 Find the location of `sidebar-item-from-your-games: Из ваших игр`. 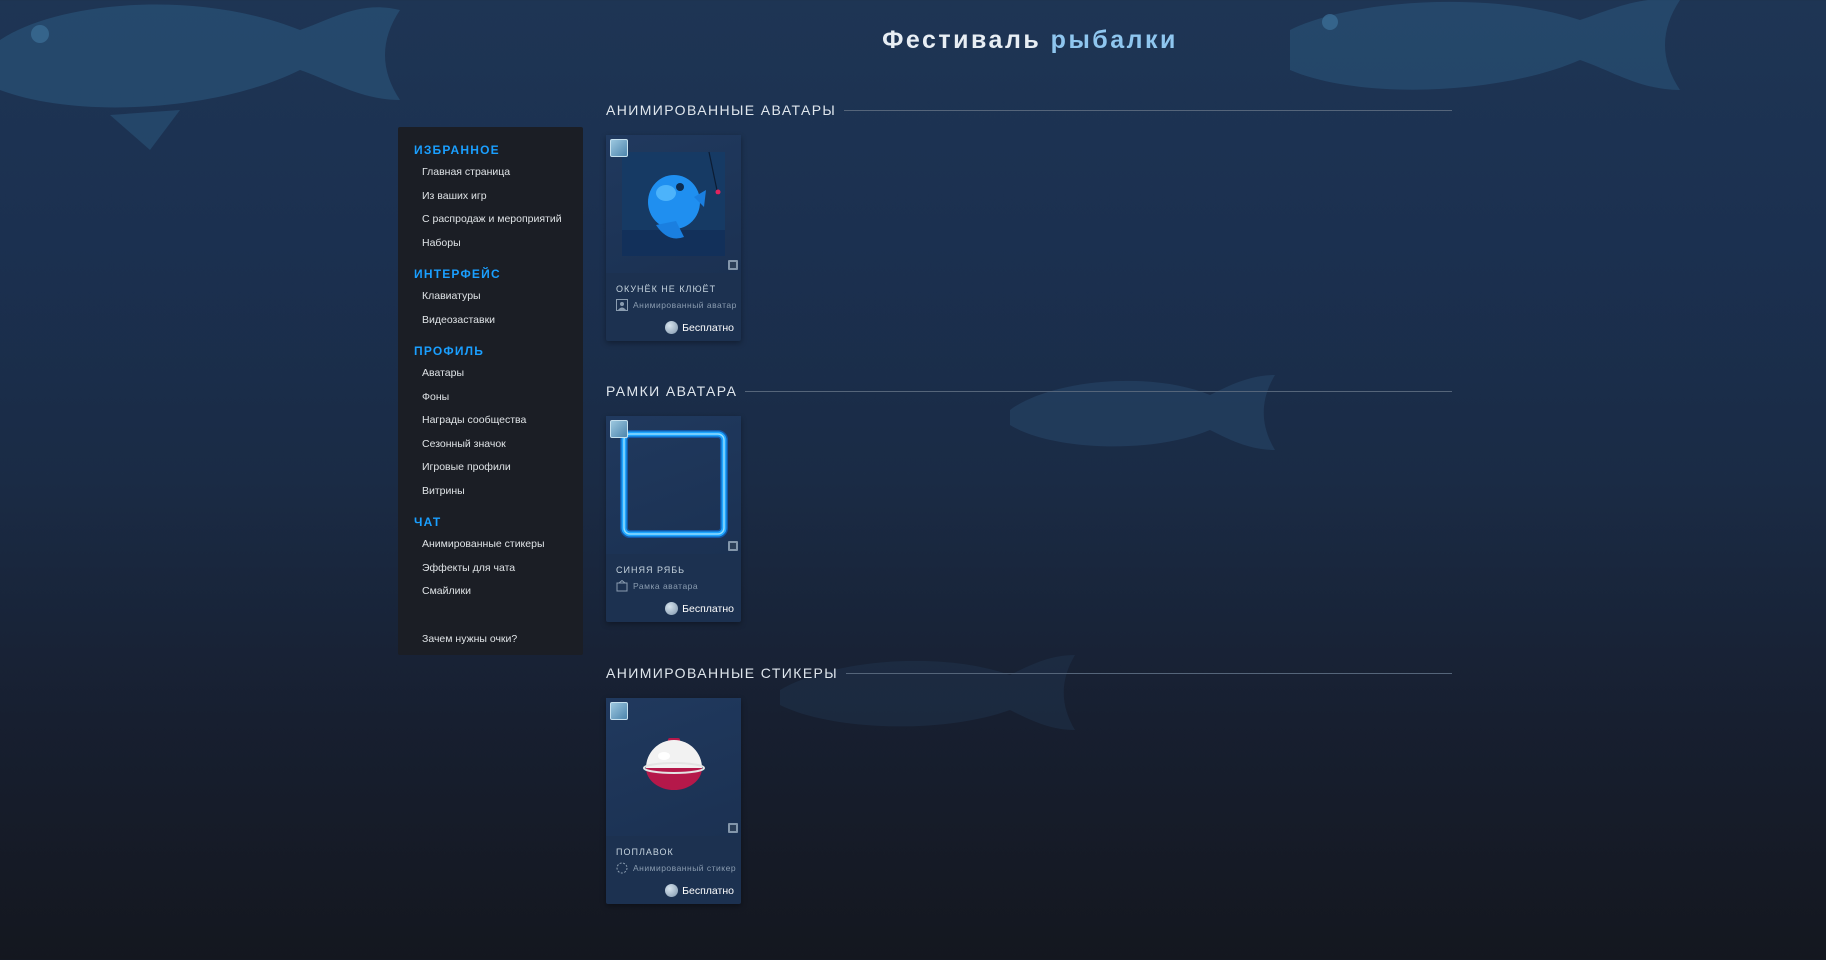

sidebar-item-from-your-games: Из ваших игр is located at coordinates (490, 197).